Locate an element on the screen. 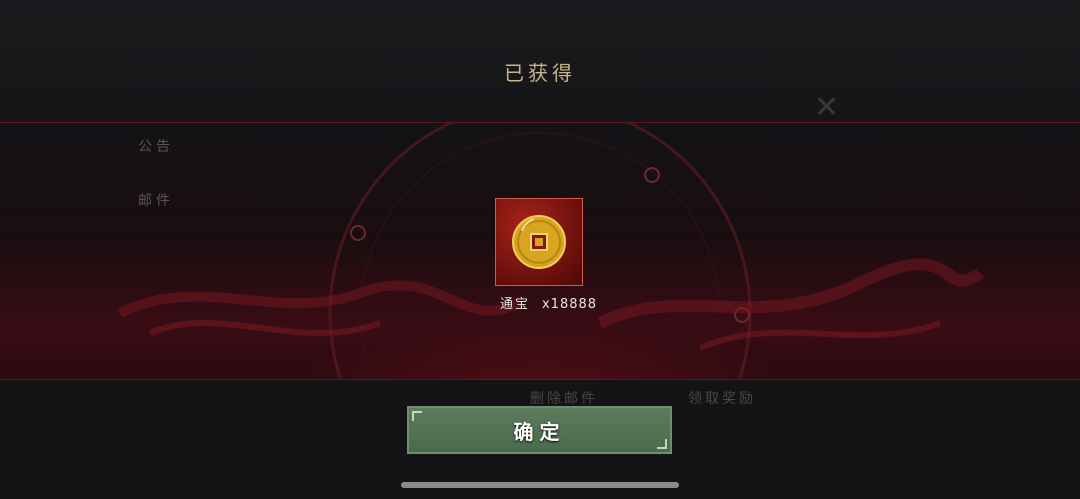  copper-coin-icon is located at coordinates (539, 242).